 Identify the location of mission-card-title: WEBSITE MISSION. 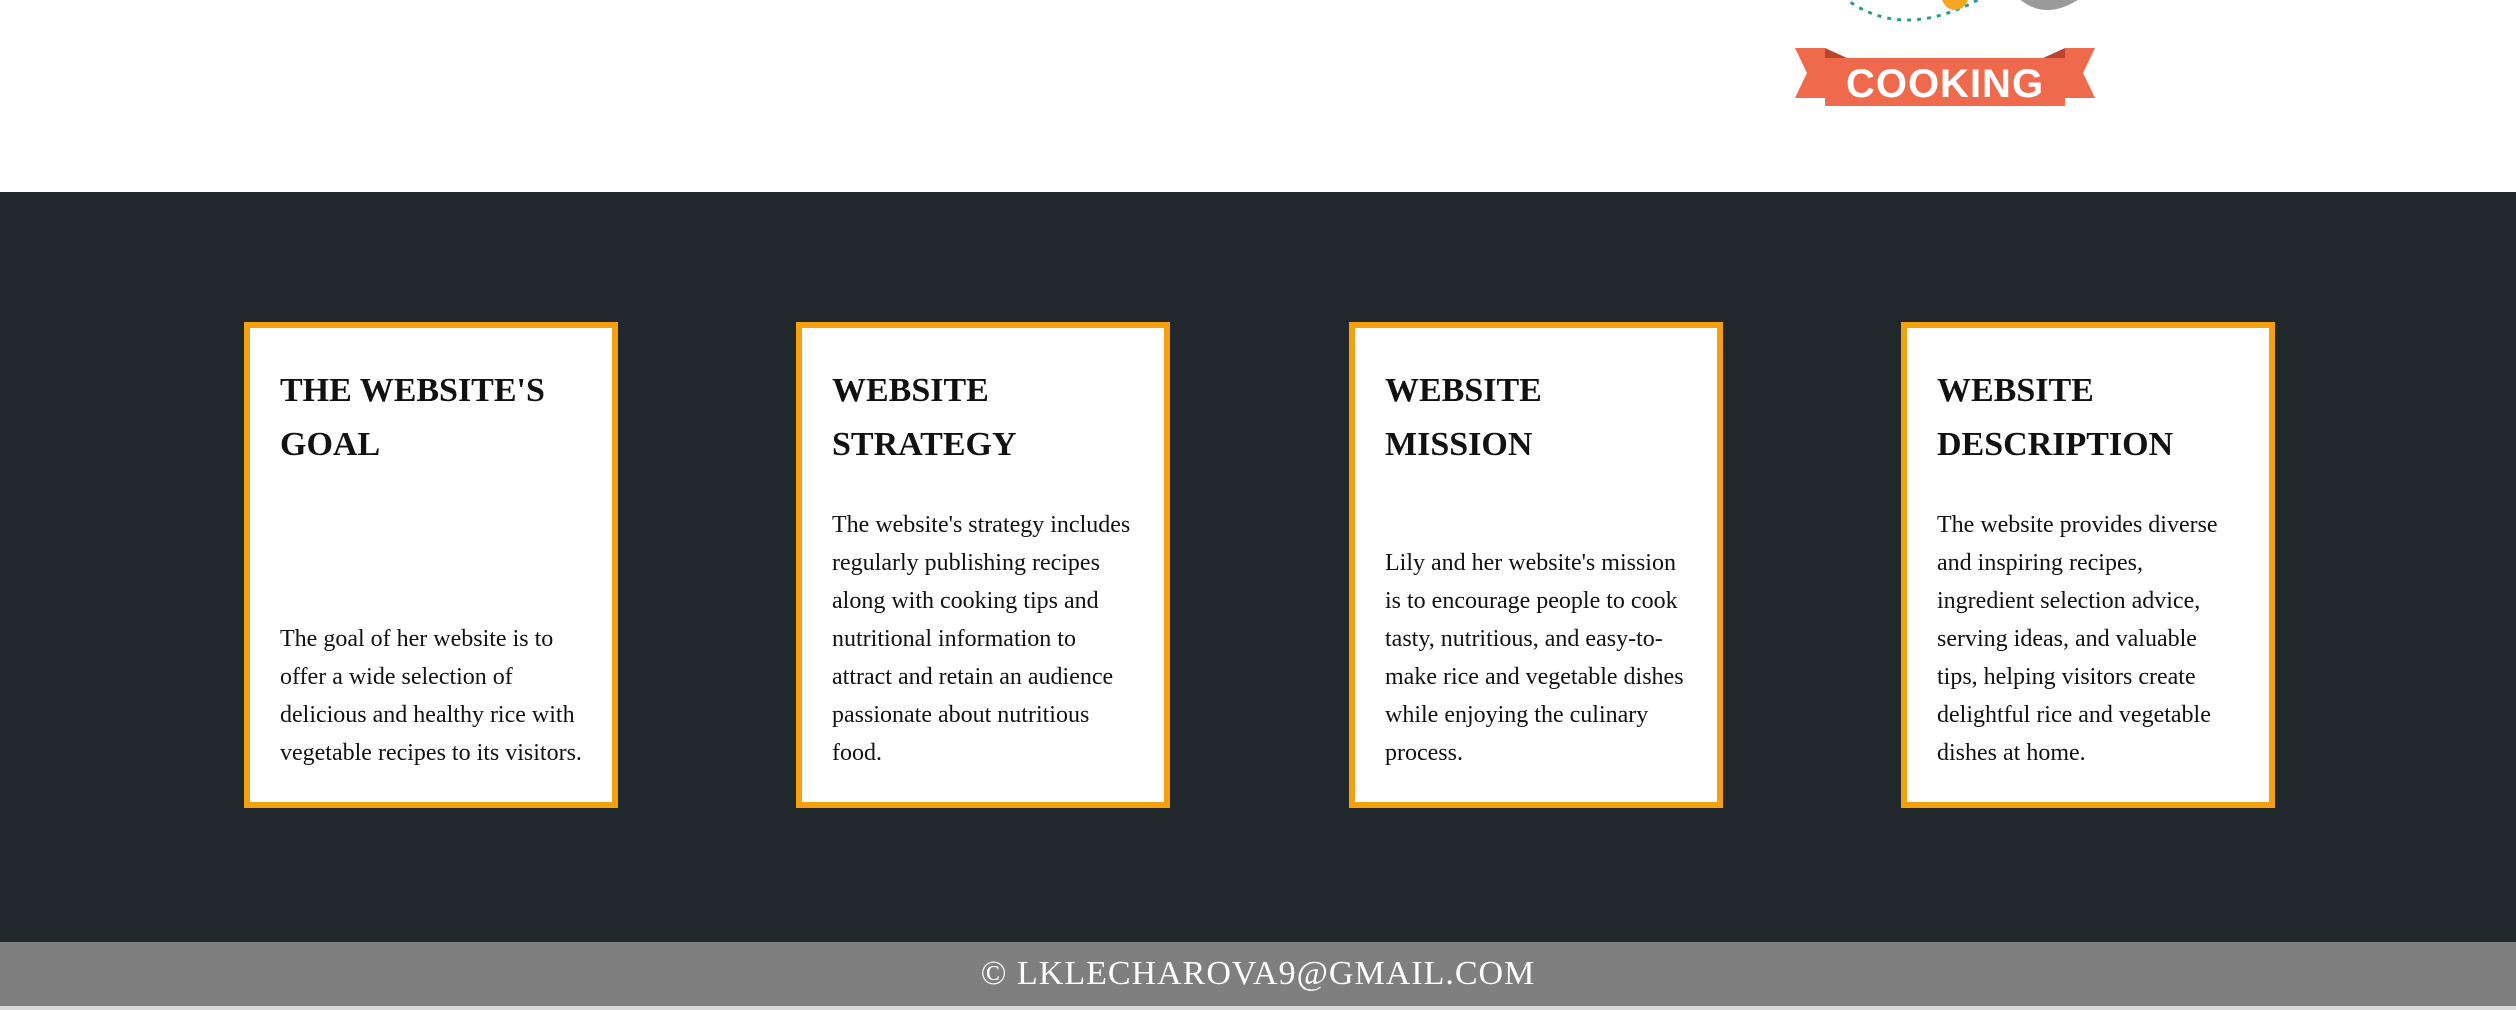
(1463, 417).